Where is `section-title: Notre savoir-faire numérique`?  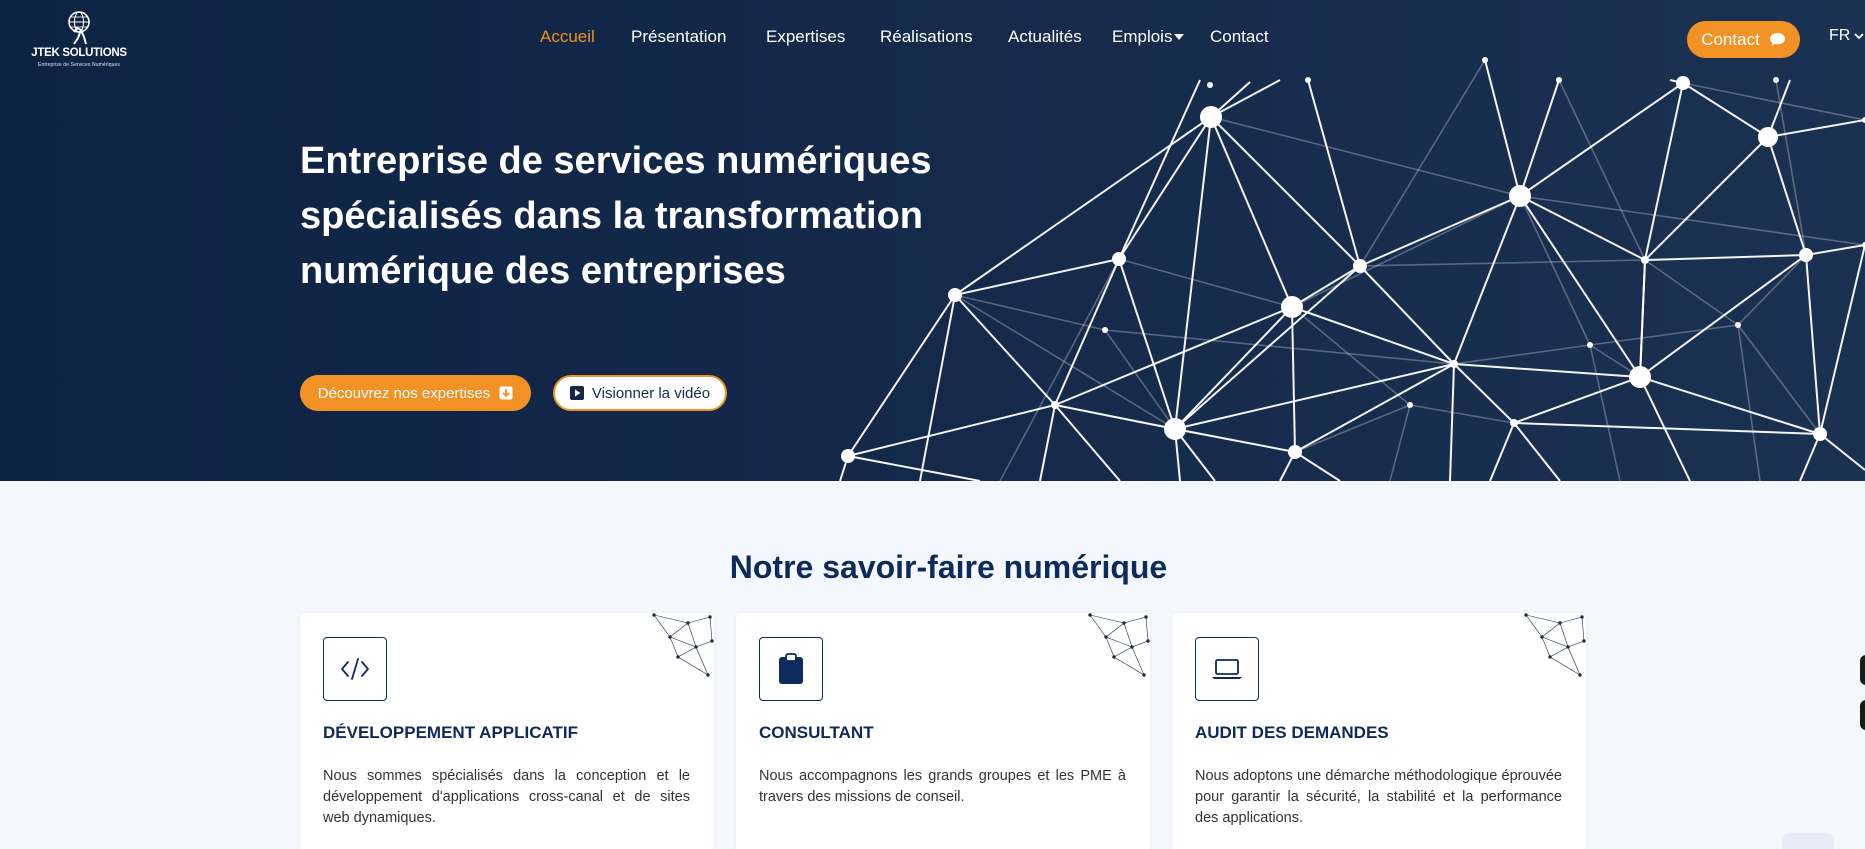 section-title: Notre savoir-faire numérique is located at coordinates (948, 567).